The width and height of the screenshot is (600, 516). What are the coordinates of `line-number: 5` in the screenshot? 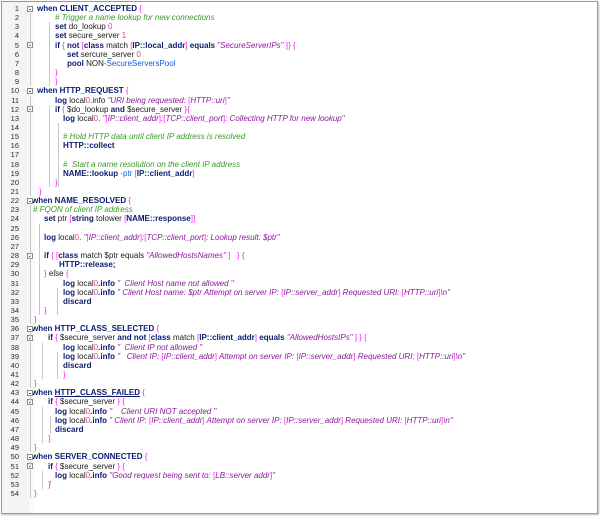 It's located at (16, 45).